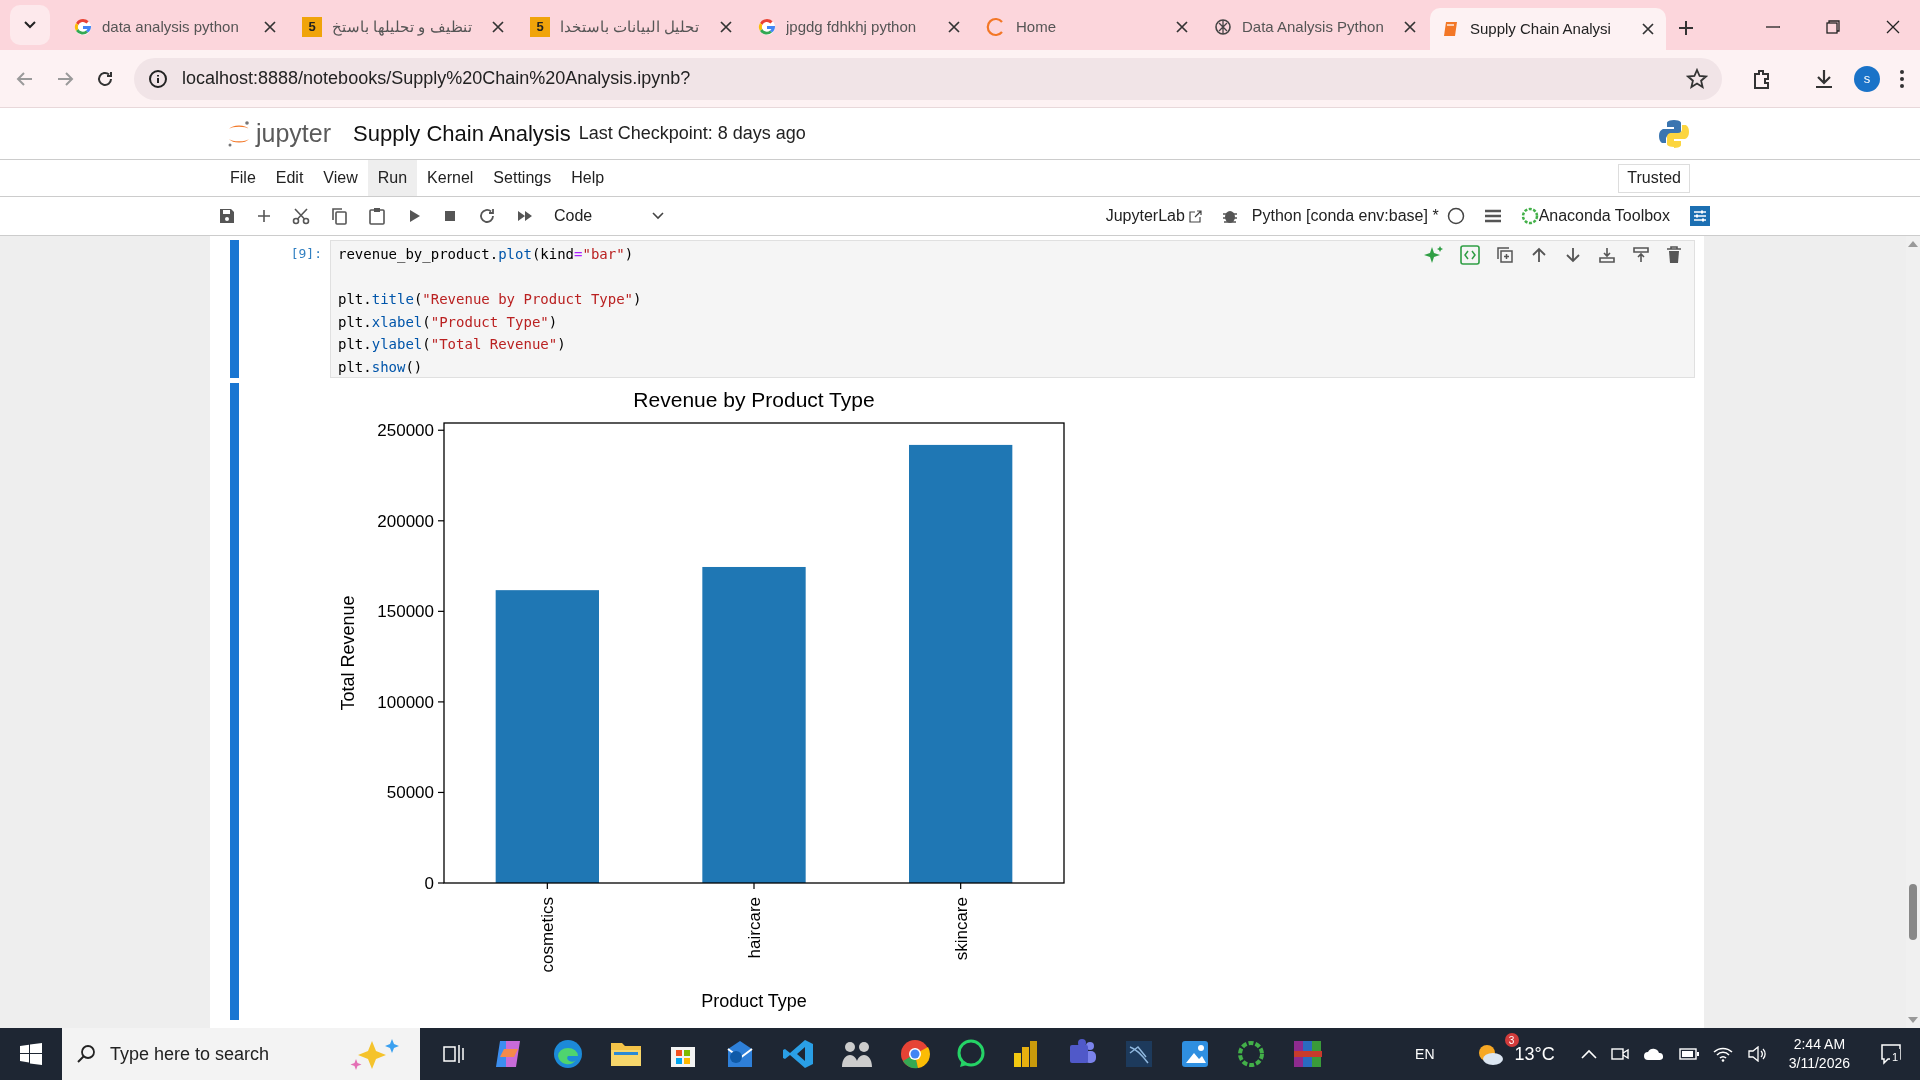  Describe the element at coordinates (1756, 1054) in the screenshot. I see `speaker-icon` at that location.